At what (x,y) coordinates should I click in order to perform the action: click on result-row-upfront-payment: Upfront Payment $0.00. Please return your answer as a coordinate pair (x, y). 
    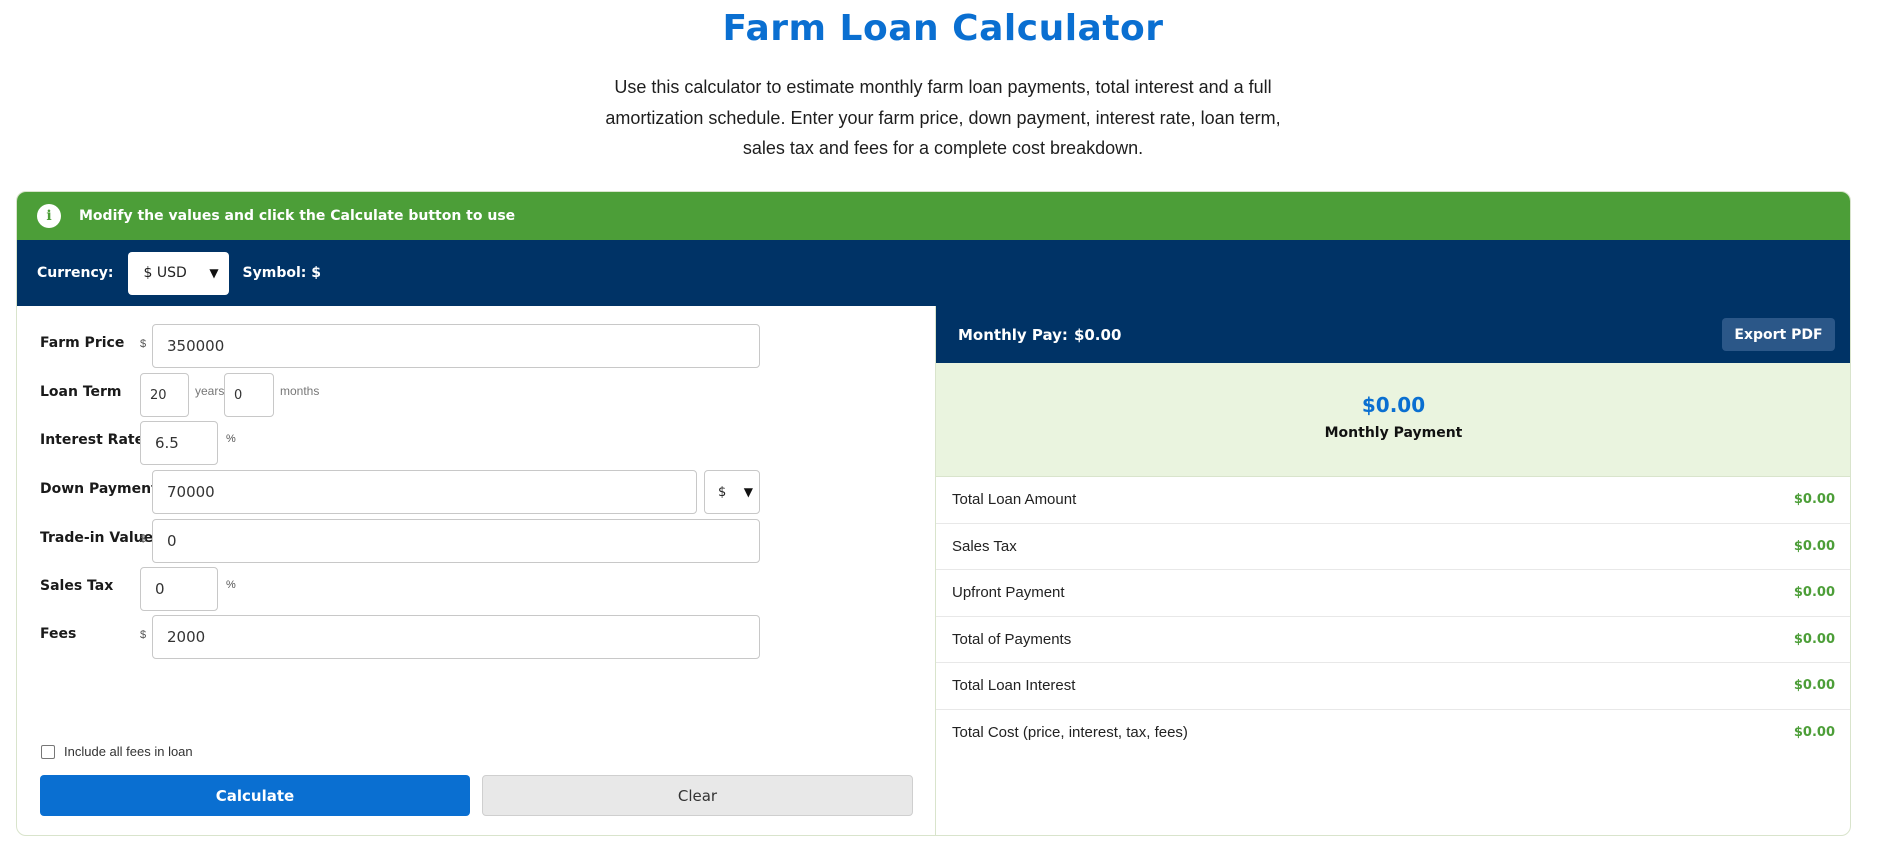
    Looking at the image, I should click on (1393, 593).